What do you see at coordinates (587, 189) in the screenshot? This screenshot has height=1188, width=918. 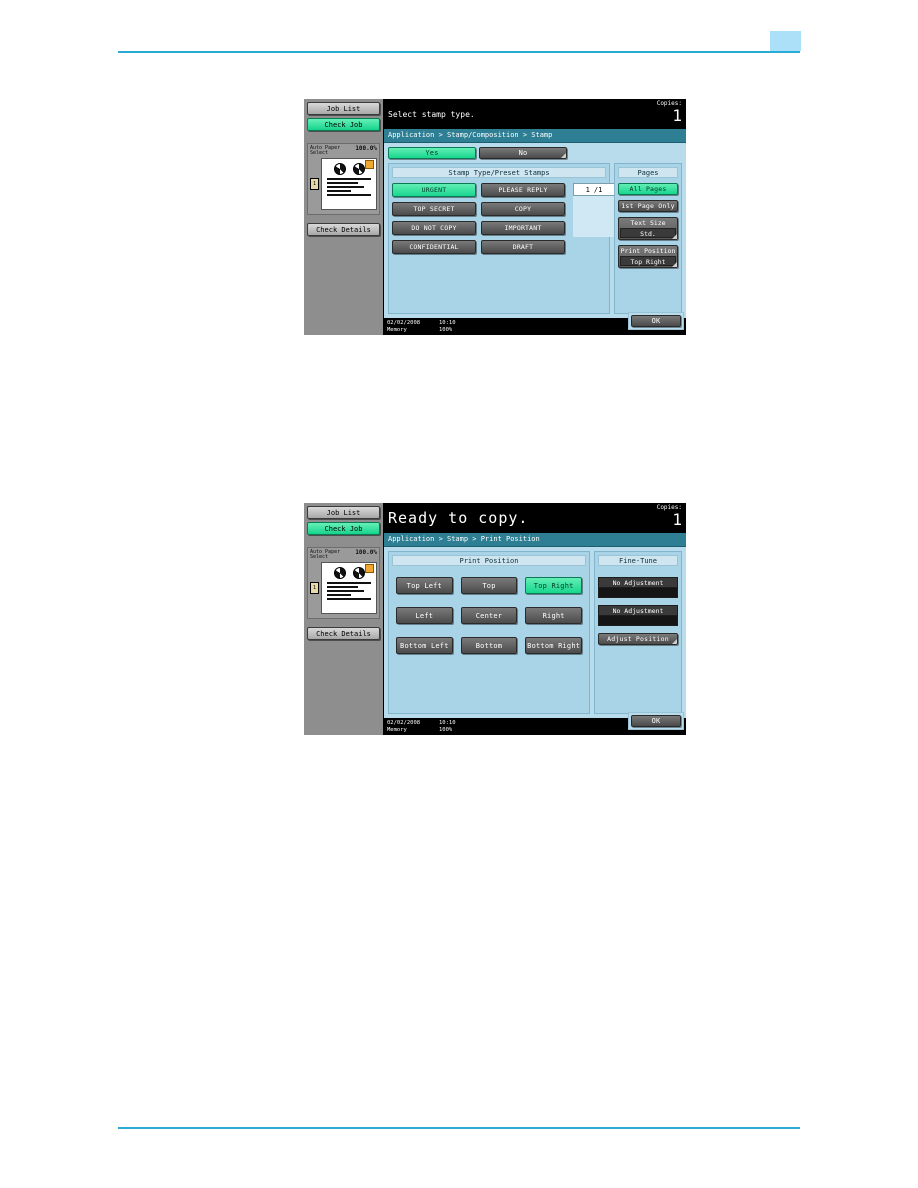 I see `page-counter-current: 1` at bounding box center [587, 189].